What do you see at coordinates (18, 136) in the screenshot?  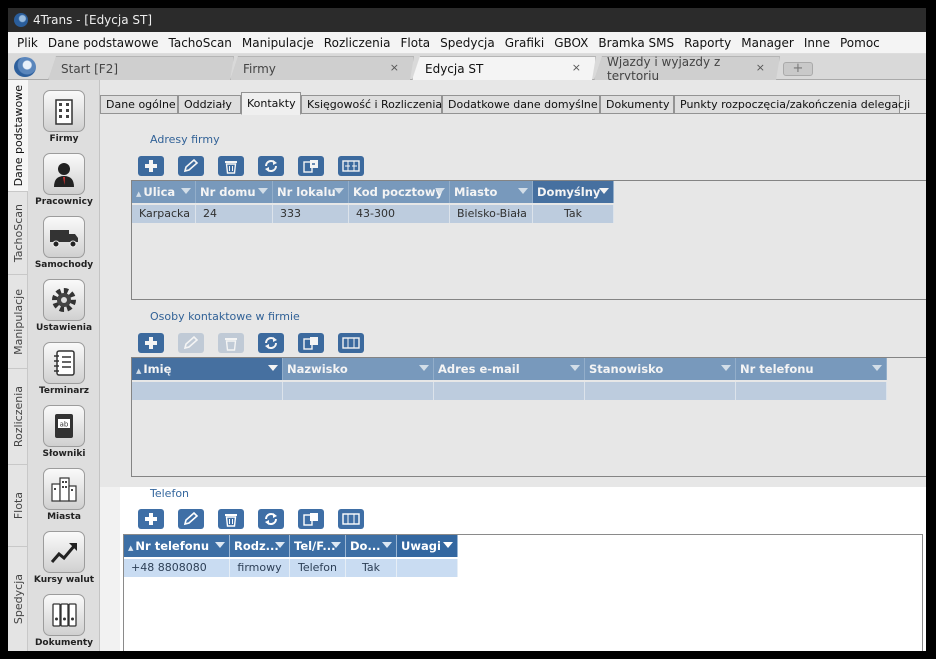 I see `vtab-dane-podstawowe: Dane podstawowe` at bounding box center [18, 136].